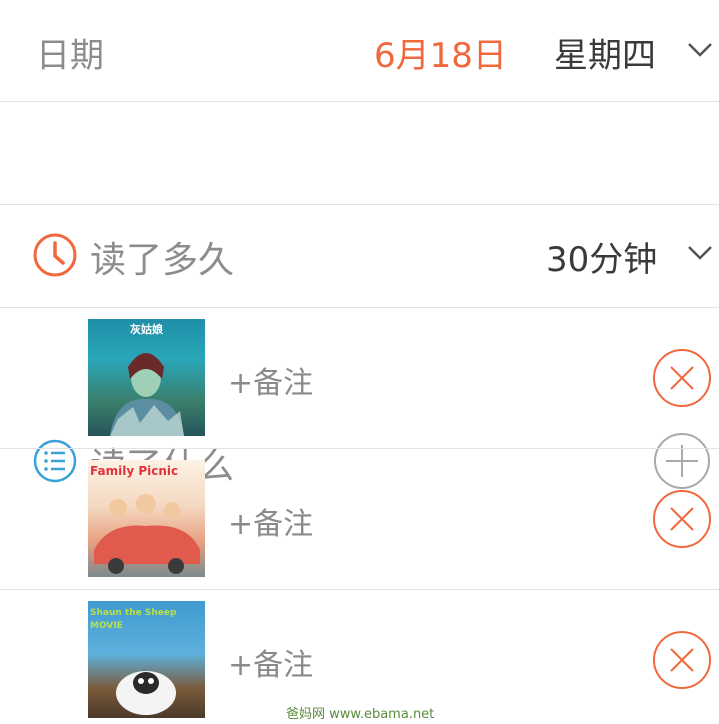 The width and height of the screenshot is (719, 724). Describe the element at coordinates (133, 619) in the screenshot. I see `book-cover-title: Shaun the Sheep MOVIE` at that location.